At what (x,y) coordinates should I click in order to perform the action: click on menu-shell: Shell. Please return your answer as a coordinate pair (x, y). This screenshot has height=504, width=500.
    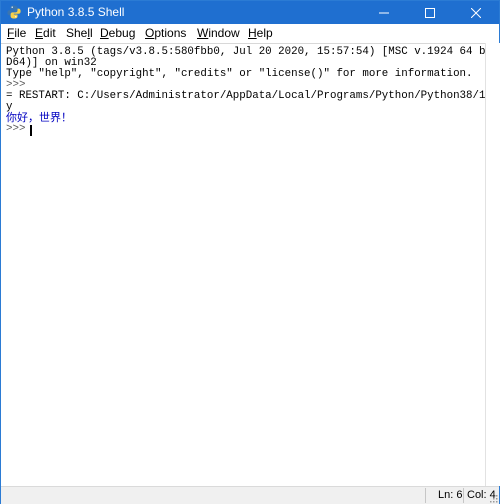
    Looking at the image, I should click on (79, 33).